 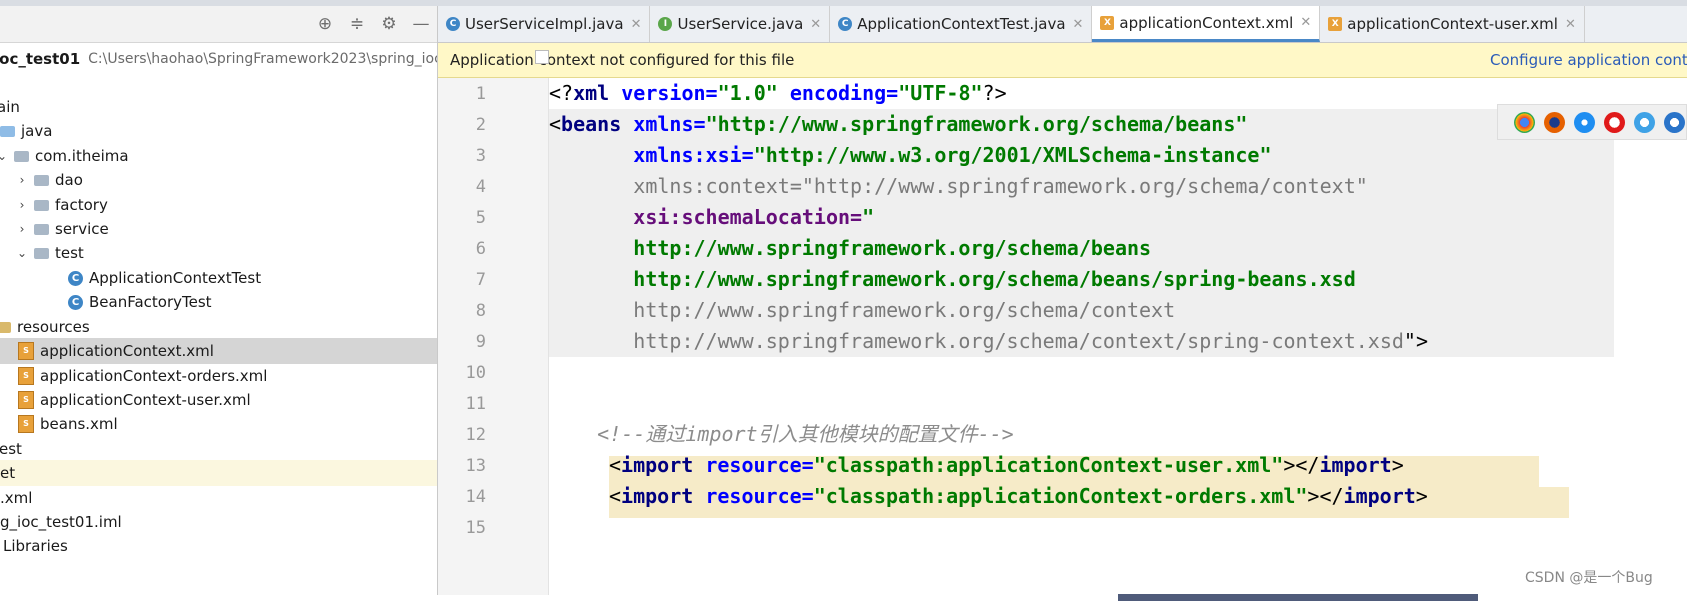 I want to click on line-number: 11, so click(x=475, y=404).